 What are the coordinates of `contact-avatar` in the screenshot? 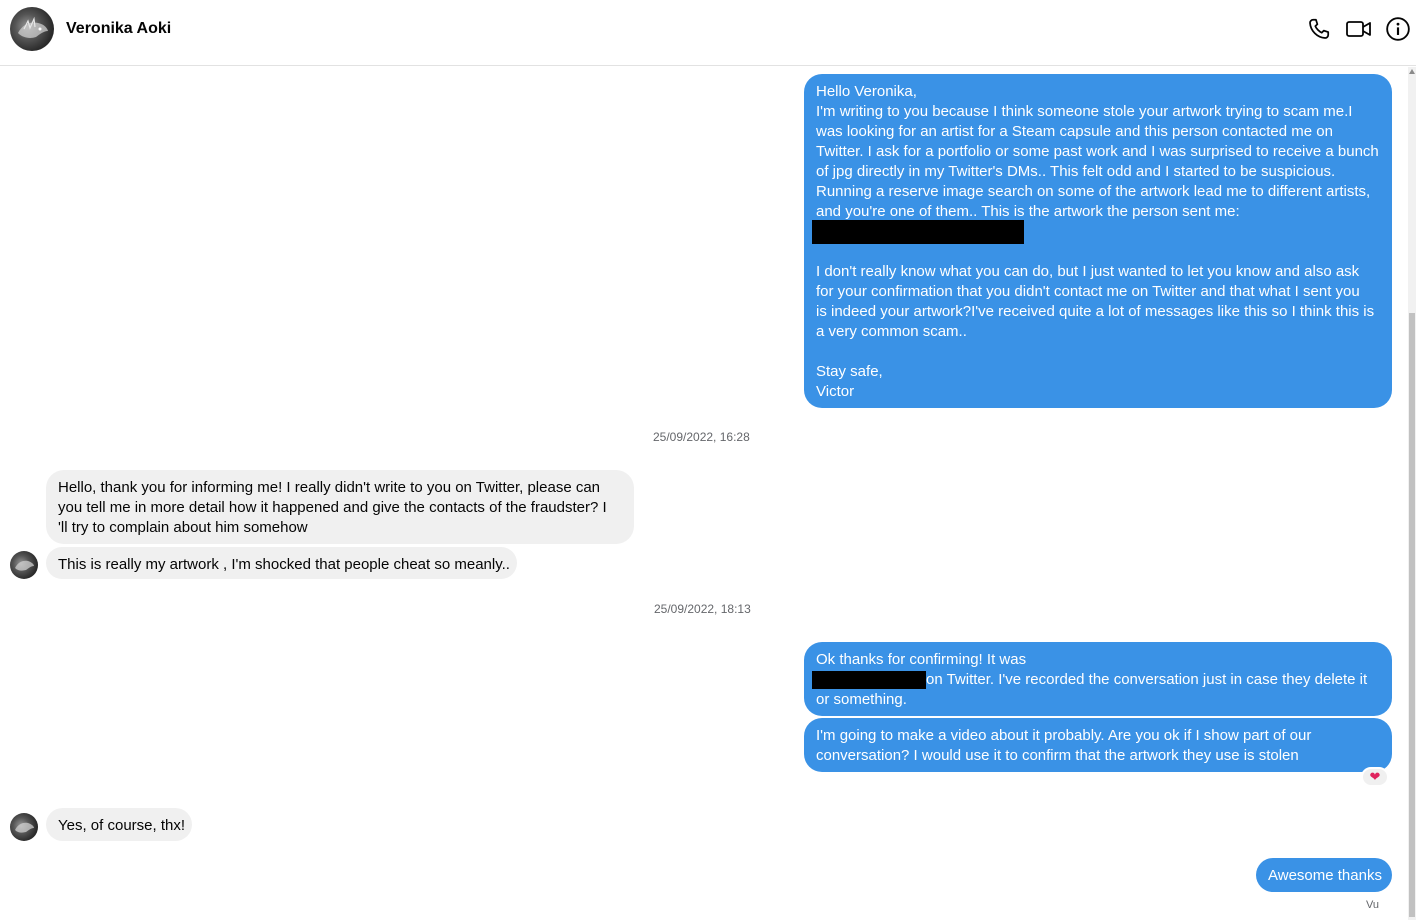 It's located at (32, 29).